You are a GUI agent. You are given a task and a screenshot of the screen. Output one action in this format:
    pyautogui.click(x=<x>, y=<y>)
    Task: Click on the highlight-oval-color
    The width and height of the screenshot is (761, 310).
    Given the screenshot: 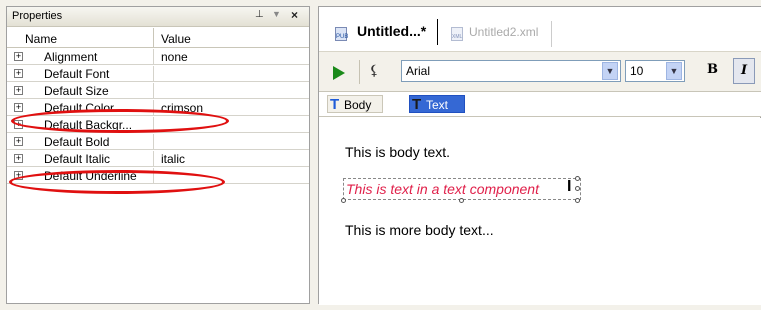 What is the action you would take?
    pyautogui.click(x=120, y=121)
    